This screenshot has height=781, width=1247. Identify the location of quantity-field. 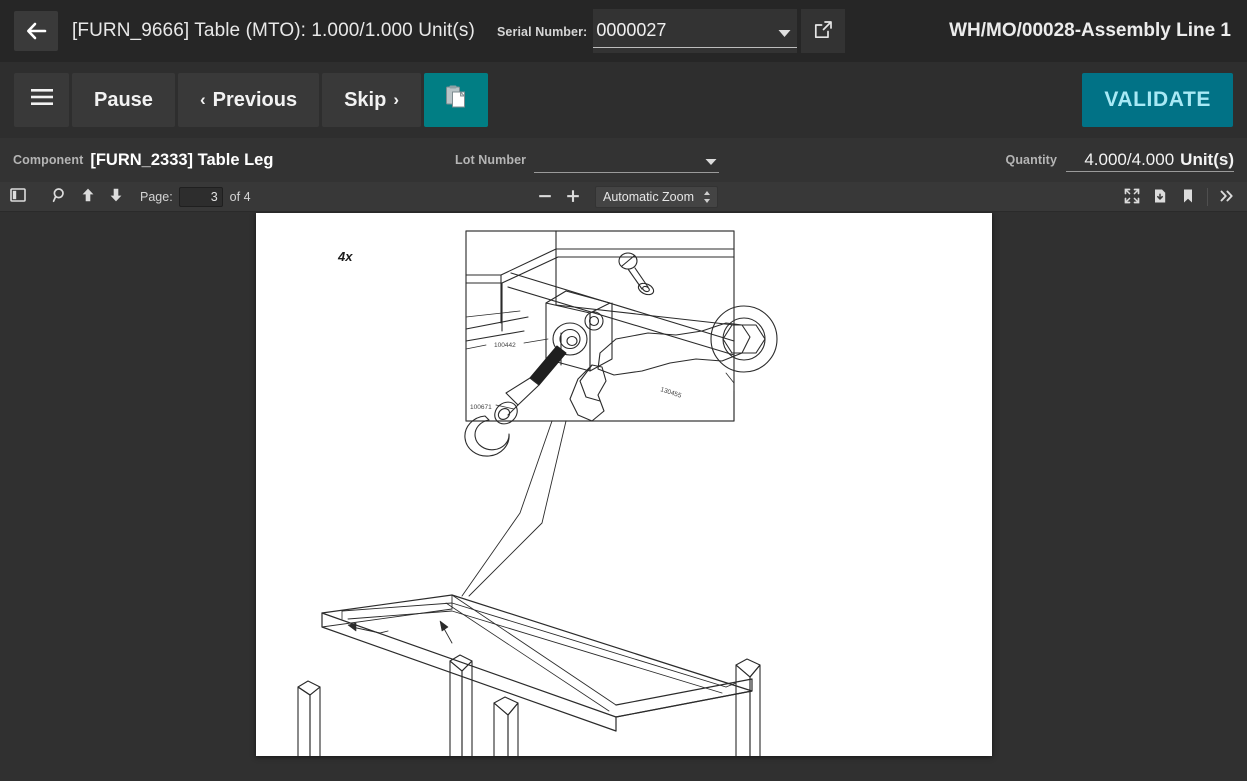
(1150, 160).